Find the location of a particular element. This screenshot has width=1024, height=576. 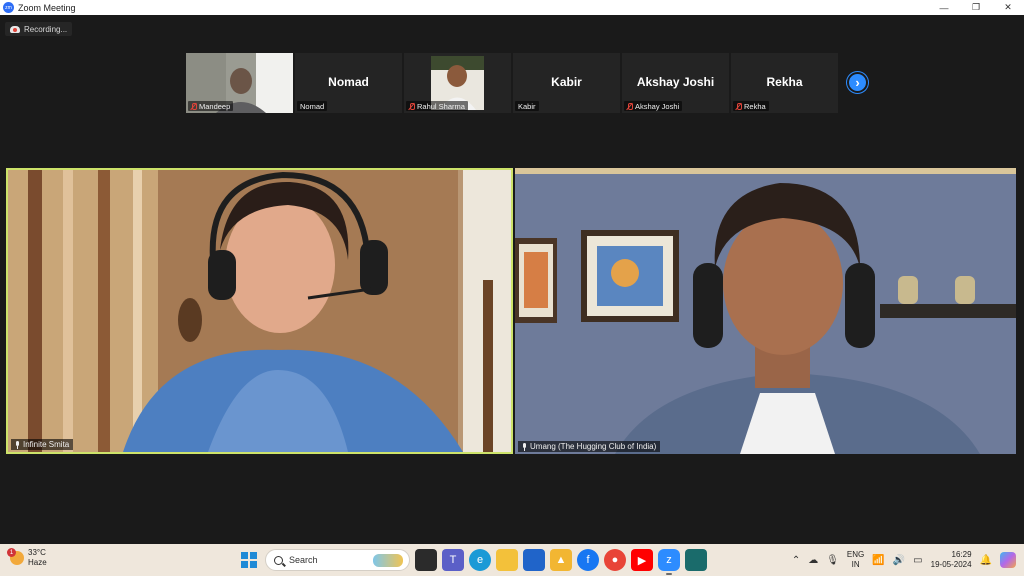

participant-tile-nomad: Nomad Nomad is located at coordinates (348, 83).